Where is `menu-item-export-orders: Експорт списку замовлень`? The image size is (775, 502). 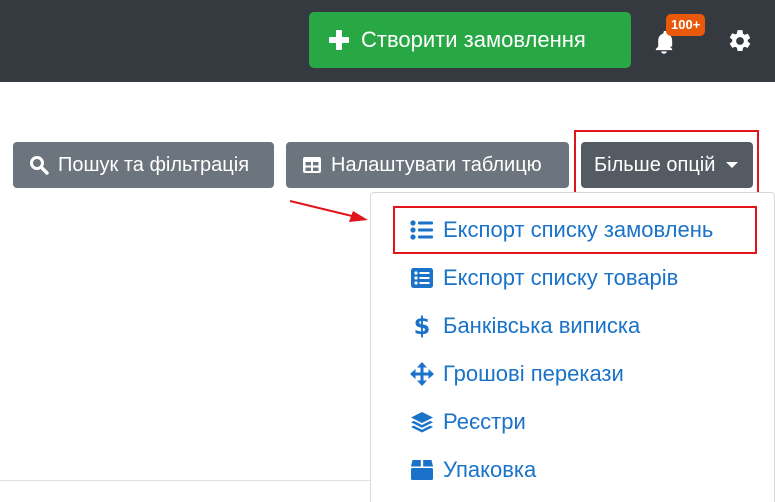
menu-item-export-orders: Експорт списку замовлень is located at coordinates (561, 230).